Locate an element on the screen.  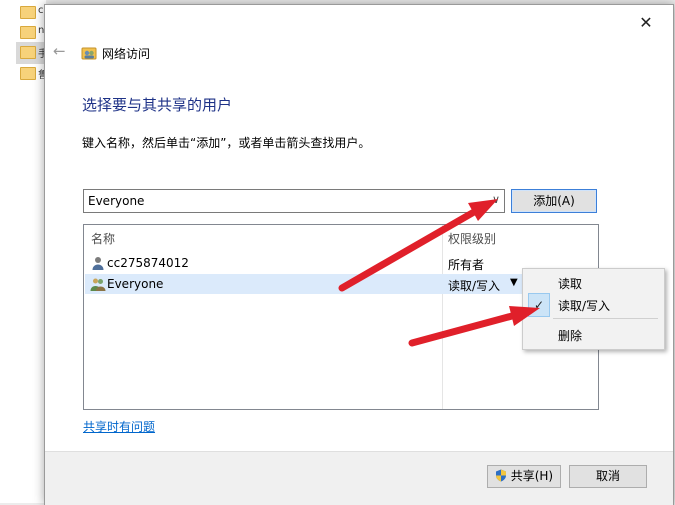
red-arrow-to-menu-icon is located at coordinates (462, 329).